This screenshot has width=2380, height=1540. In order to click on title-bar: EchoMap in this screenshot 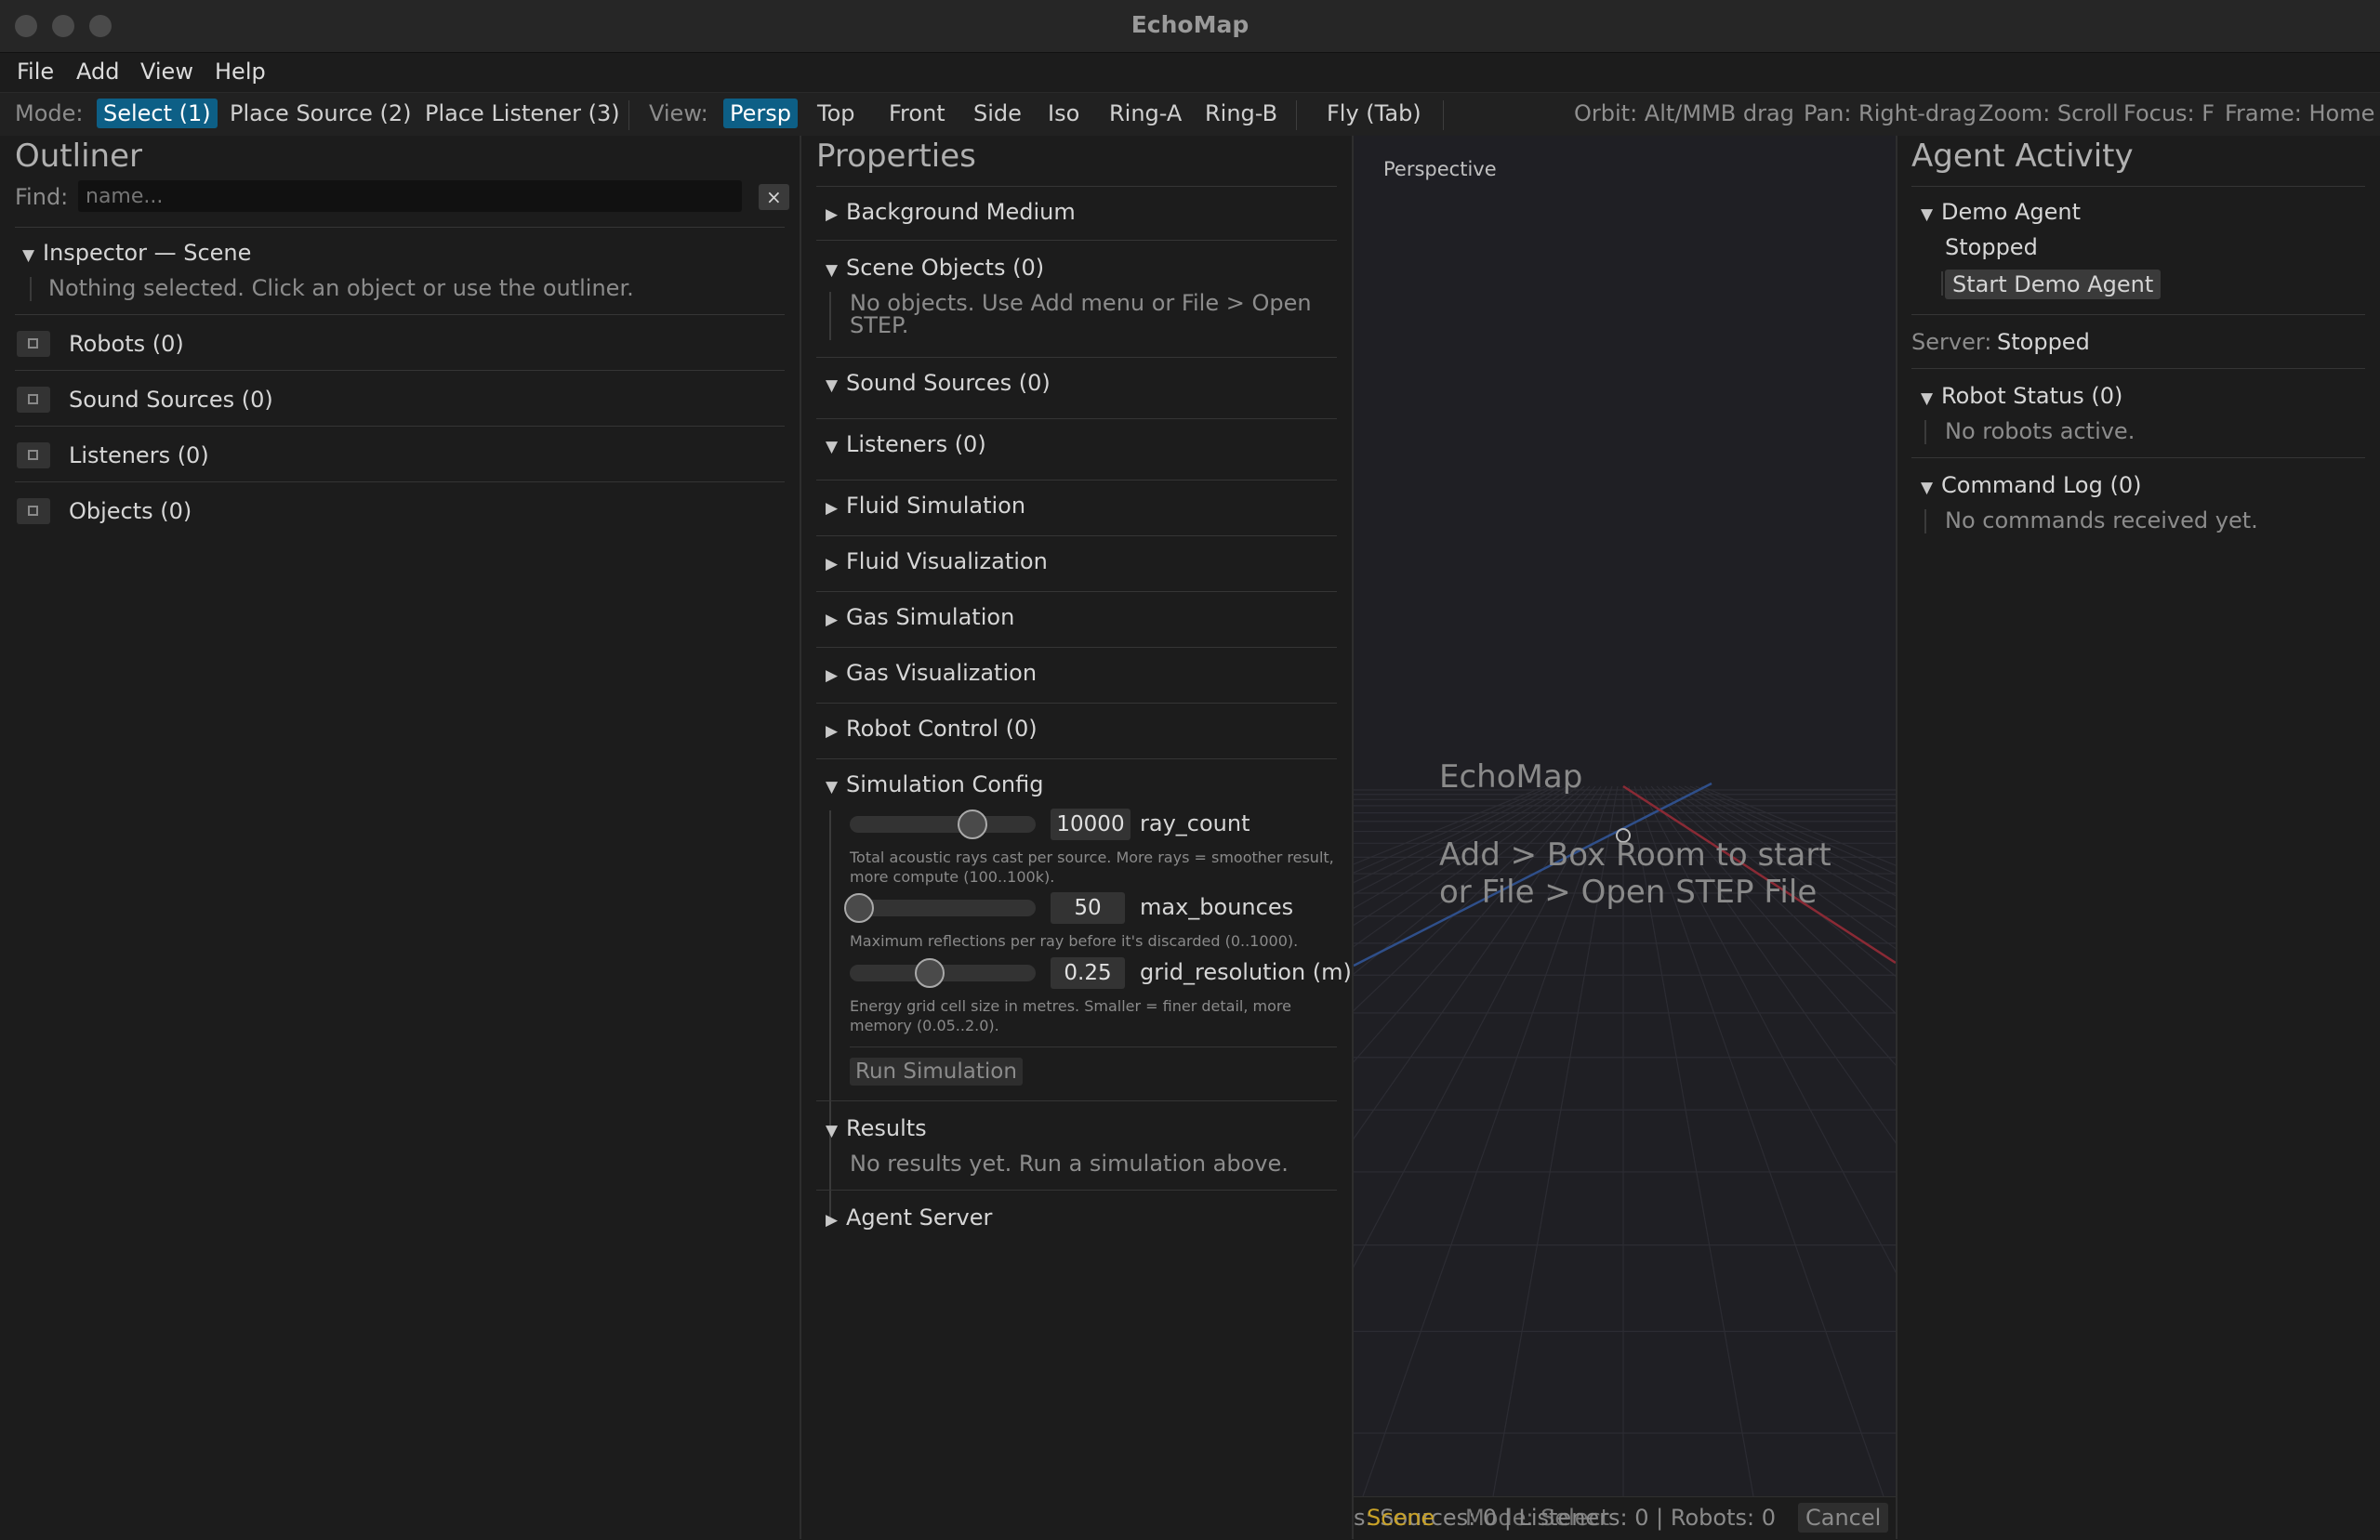, I will do `click(1190, 26)`.